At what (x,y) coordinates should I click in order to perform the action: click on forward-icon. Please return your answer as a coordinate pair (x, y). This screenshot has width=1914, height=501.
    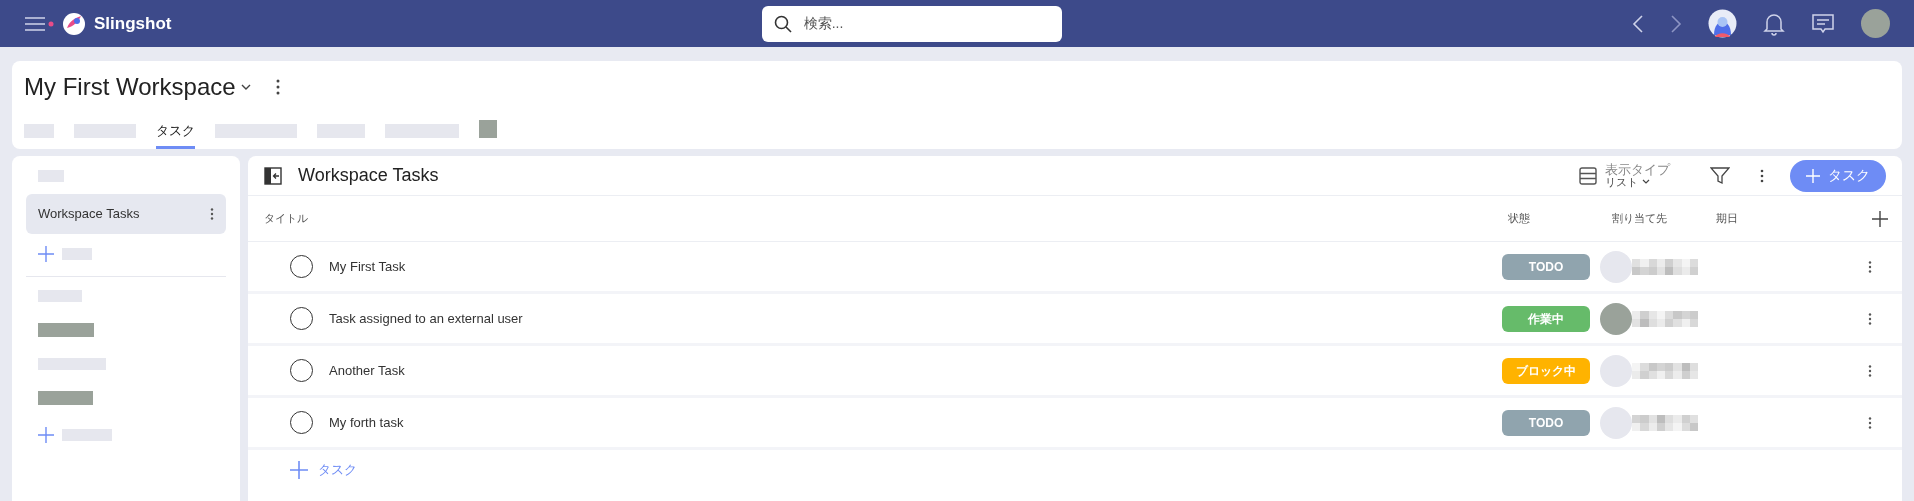
    Looking at the image, I should click on (1676, 23).